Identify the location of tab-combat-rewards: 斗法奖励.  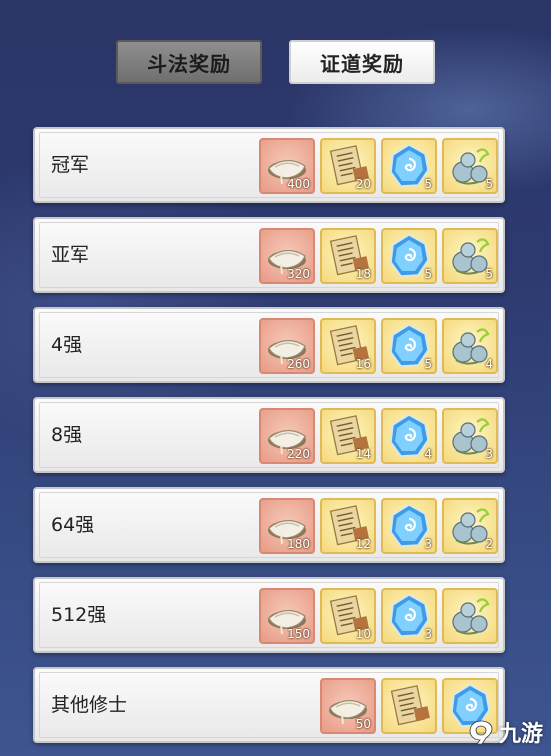
(189, 62).